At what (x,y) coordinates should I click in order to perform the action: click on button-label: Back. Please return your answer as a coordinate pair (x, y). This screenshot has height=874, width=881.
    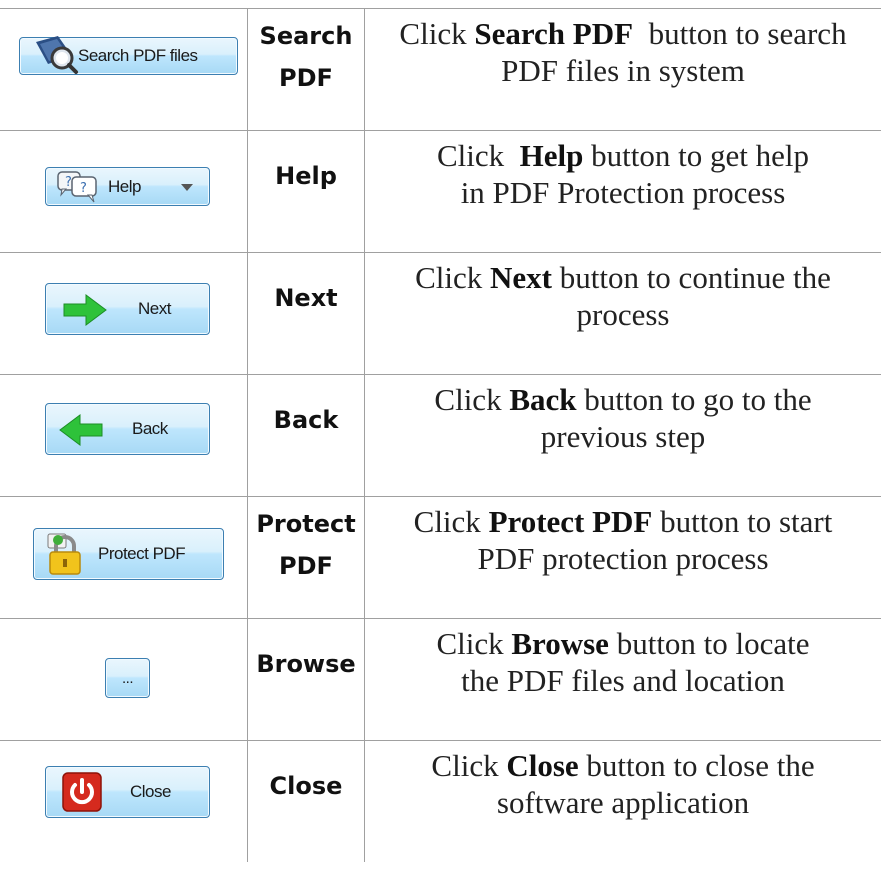
    Looking at the image, I should click on (150, 428).